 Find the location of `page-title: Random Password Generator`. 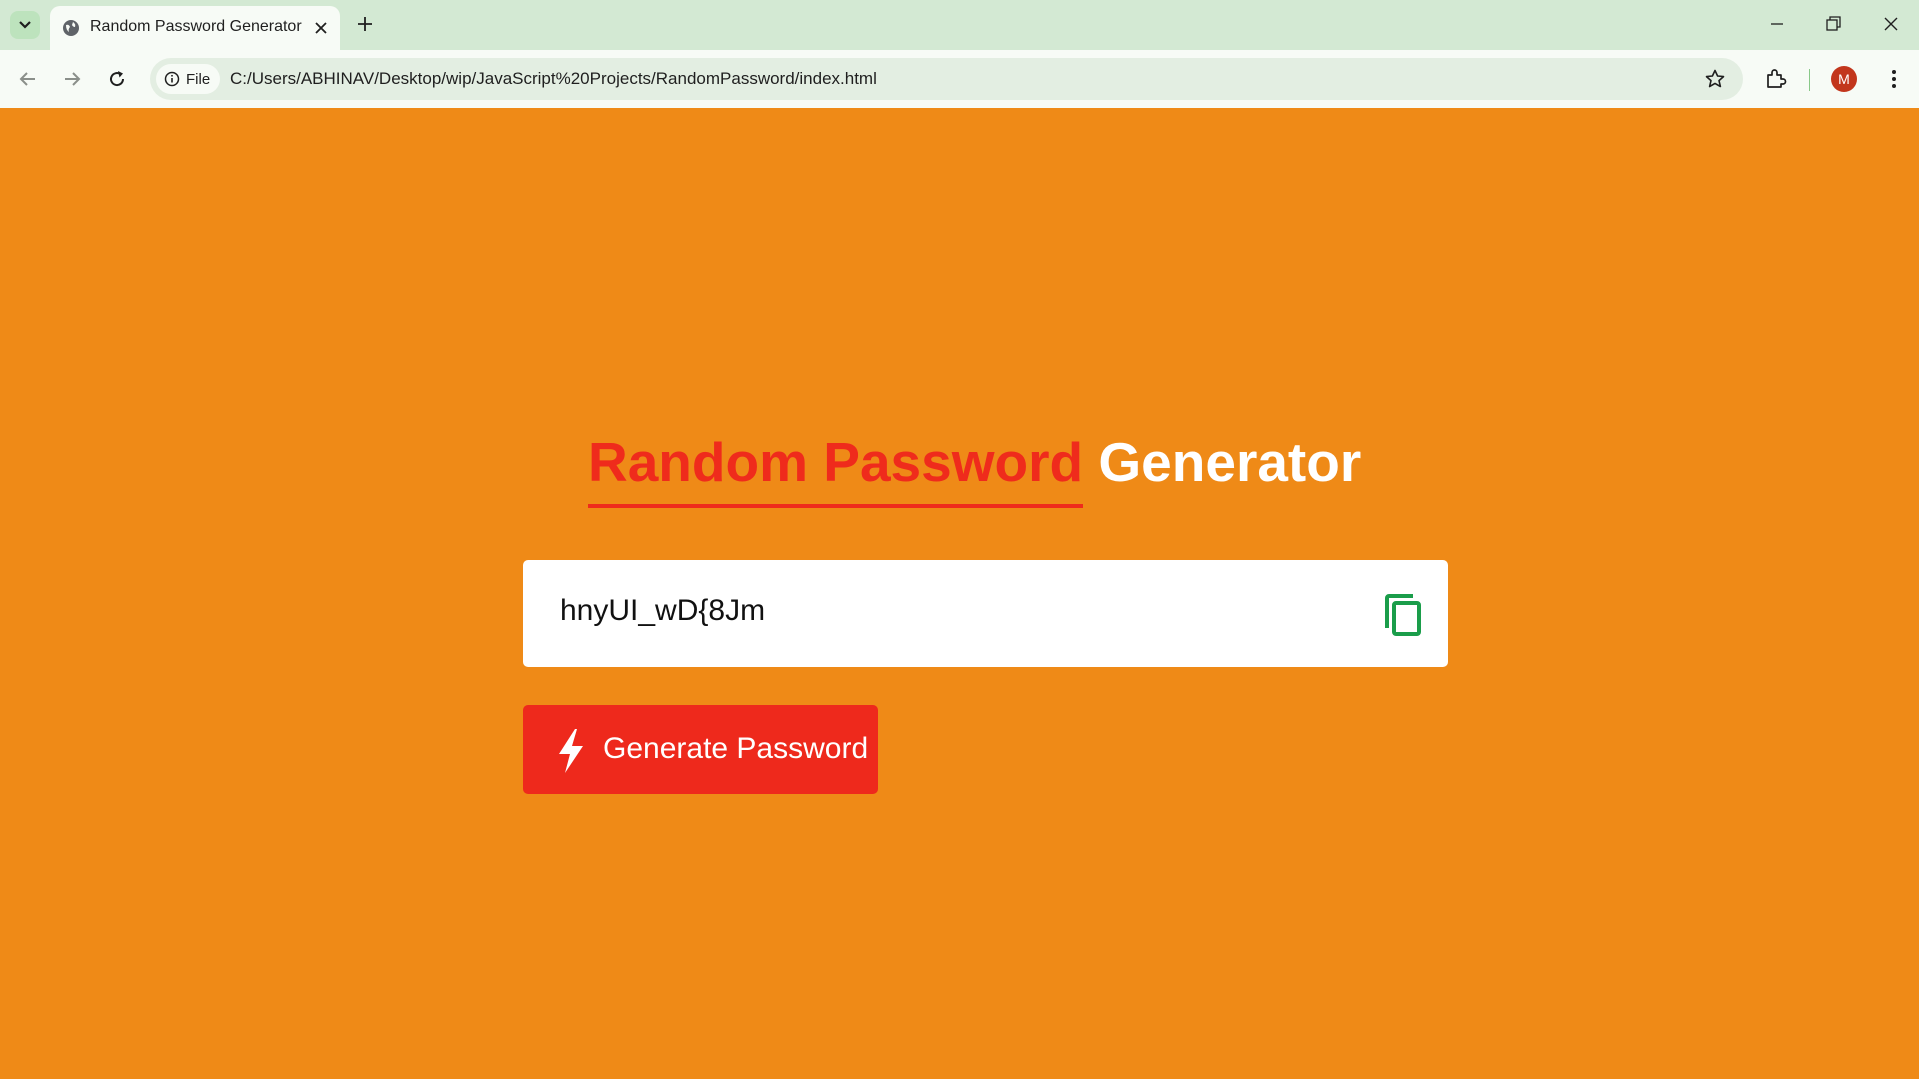

page-title: Random Password Generator is located at coordinates (975, 469).